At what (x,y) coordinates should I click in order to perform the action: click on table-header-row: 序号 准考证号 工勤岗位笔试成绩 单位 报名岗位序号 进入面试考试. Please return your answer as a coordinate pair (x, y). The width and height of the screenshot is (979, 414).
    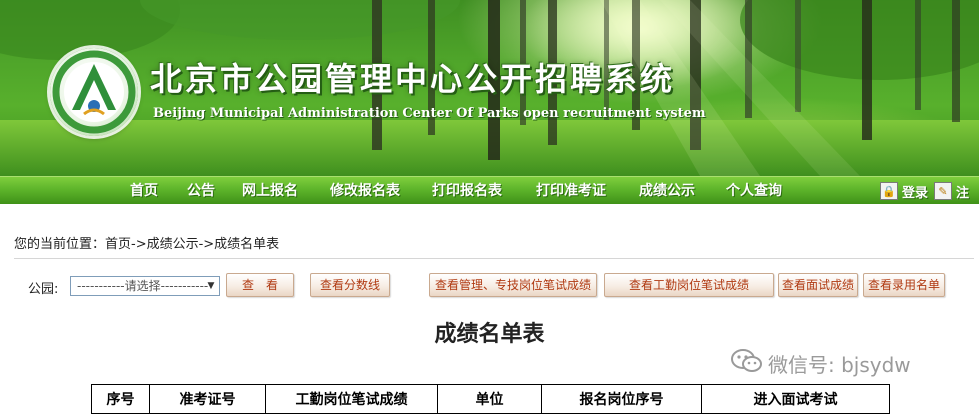
    Looking at the image, I should click on (490, 399).